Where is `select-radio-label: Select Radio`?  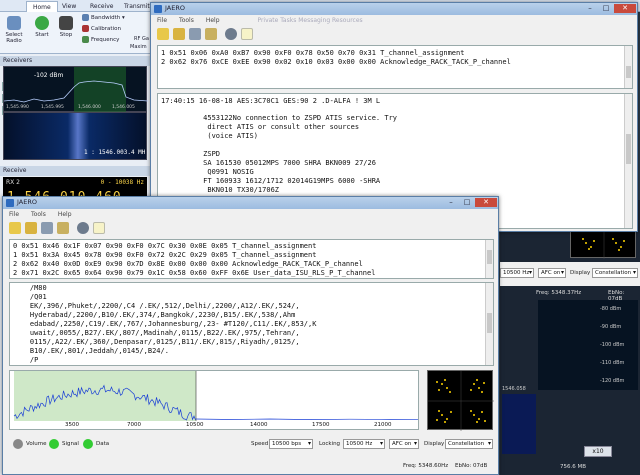 select-radio-label: Select Radio is located at coordinates (14, 38).